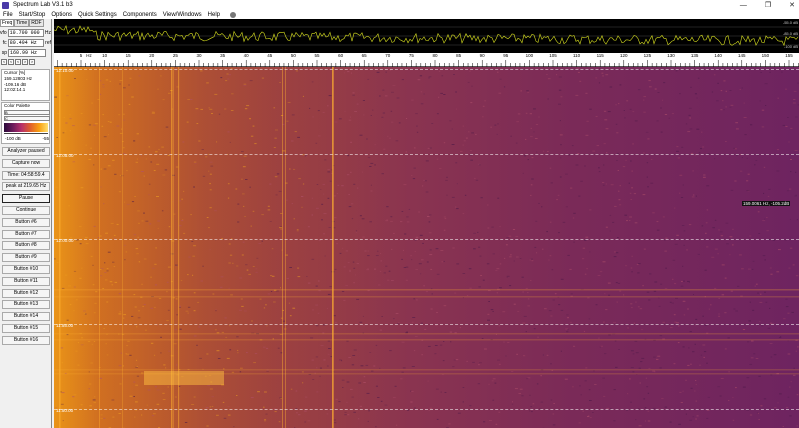 This screenshot has width=799, height=428. What do you see at coordinates (233, 14) in the screenshot?
I see `gear-icon` at bounding box center [233, 14].